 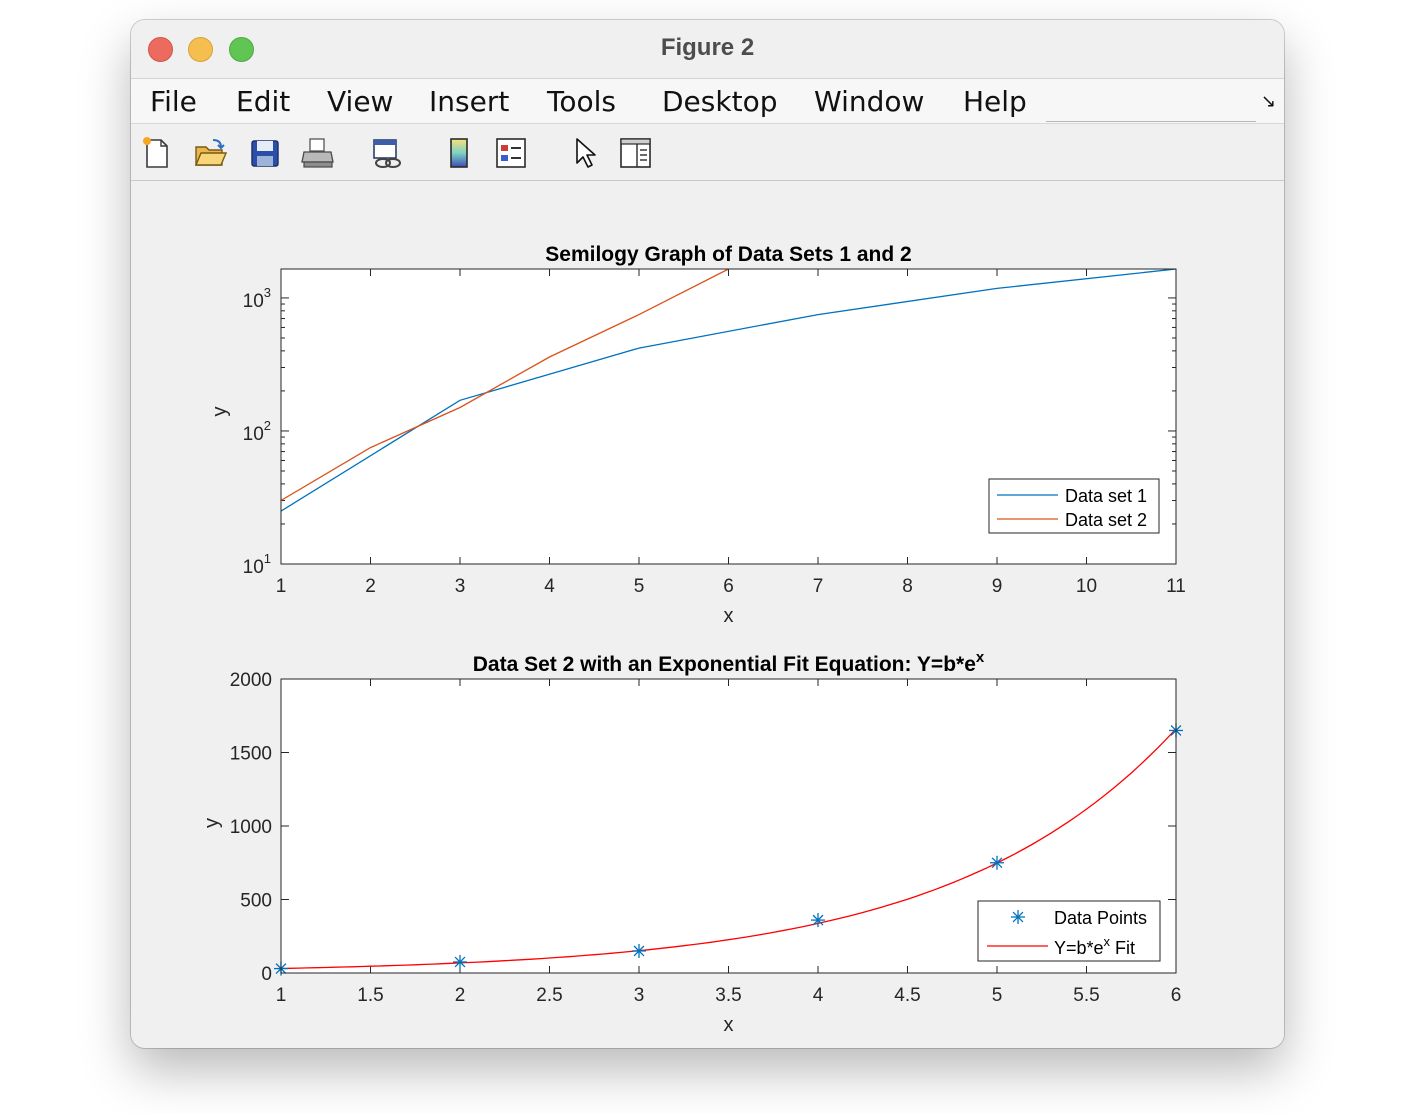 I want to click on legend-label: Data set 1, so click(x=1106, y=496).